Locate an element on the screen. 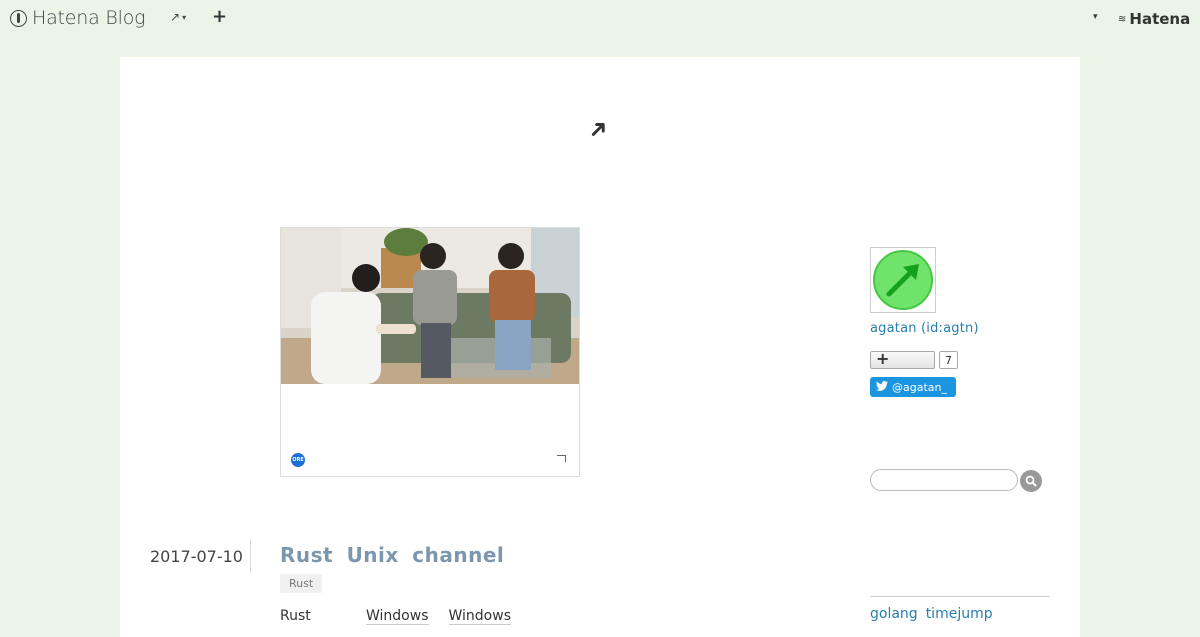 The height and width of the screenshot is (637, 1200). hatena-blog-logo: Hatena Blog is located at coordinates (78, 18).